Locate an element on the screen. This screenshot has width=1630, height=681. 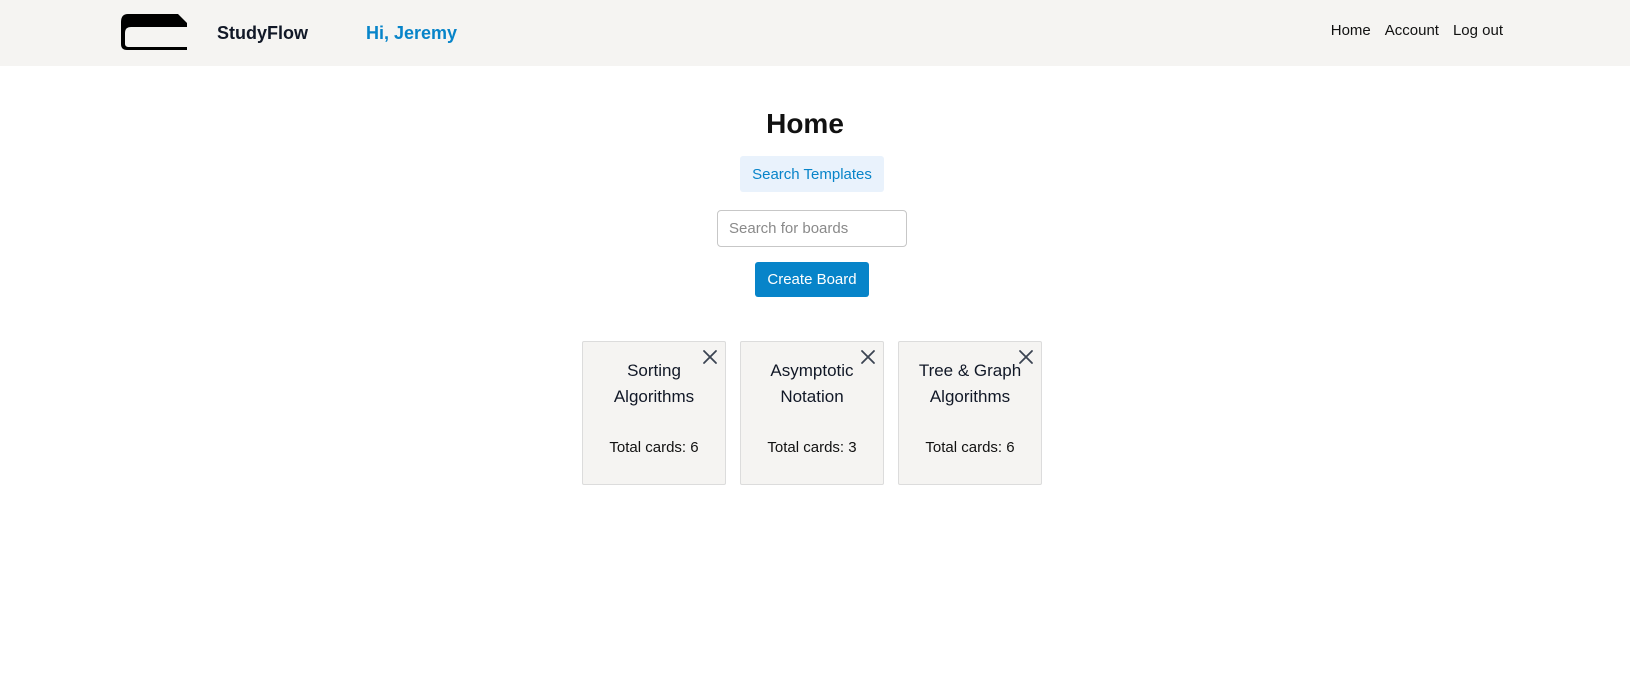
search-templates-button: Search Templates is located at coordinates (812, 174).